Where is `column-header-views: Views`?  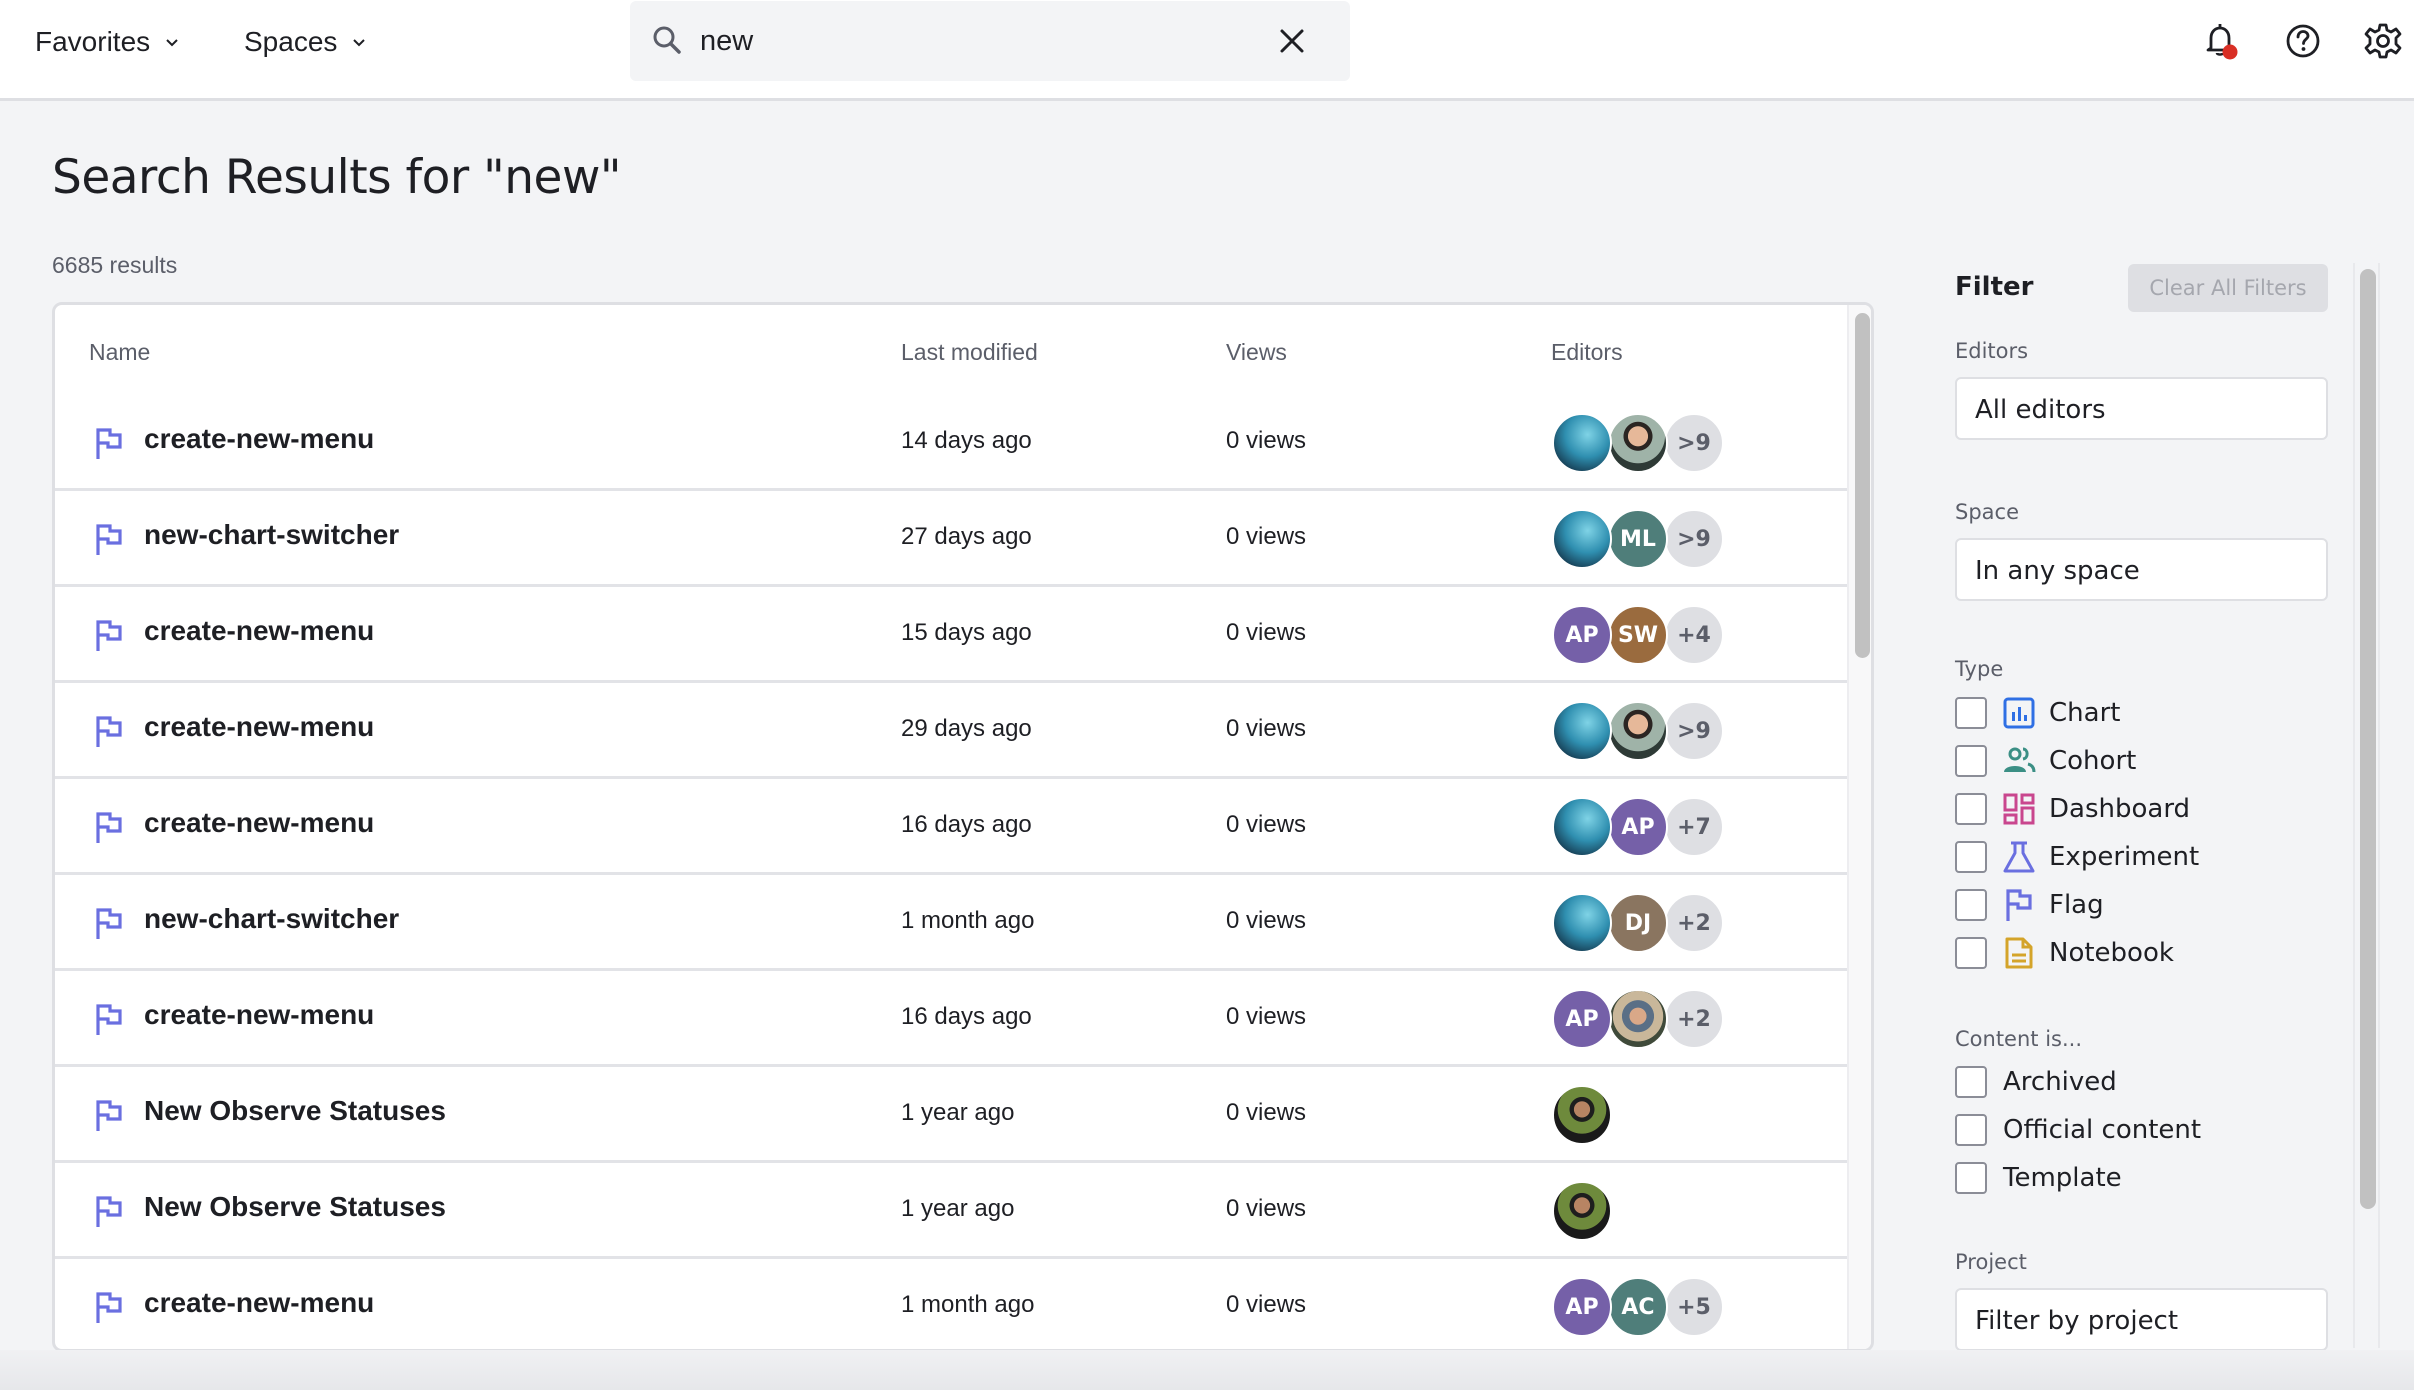
column-header-views: Views is located at coordinates (1256, 352).